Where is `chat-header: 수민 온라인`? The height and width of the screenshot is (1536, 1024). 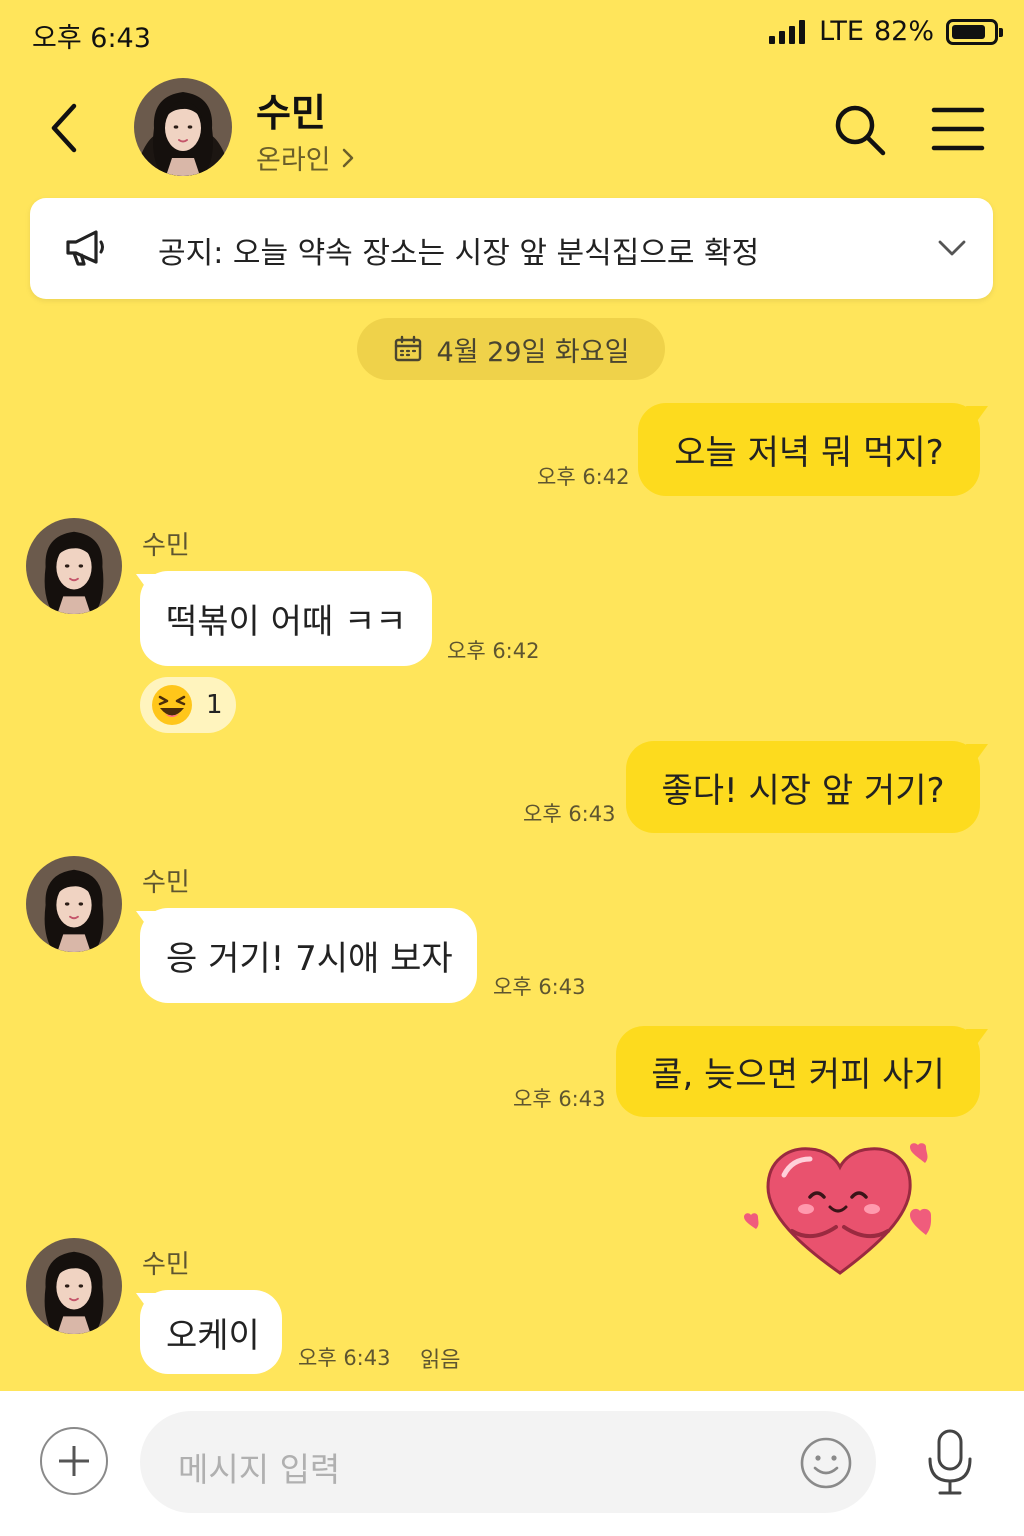
chat-header: 수민 온라인 is located at coordinates (512, 130).